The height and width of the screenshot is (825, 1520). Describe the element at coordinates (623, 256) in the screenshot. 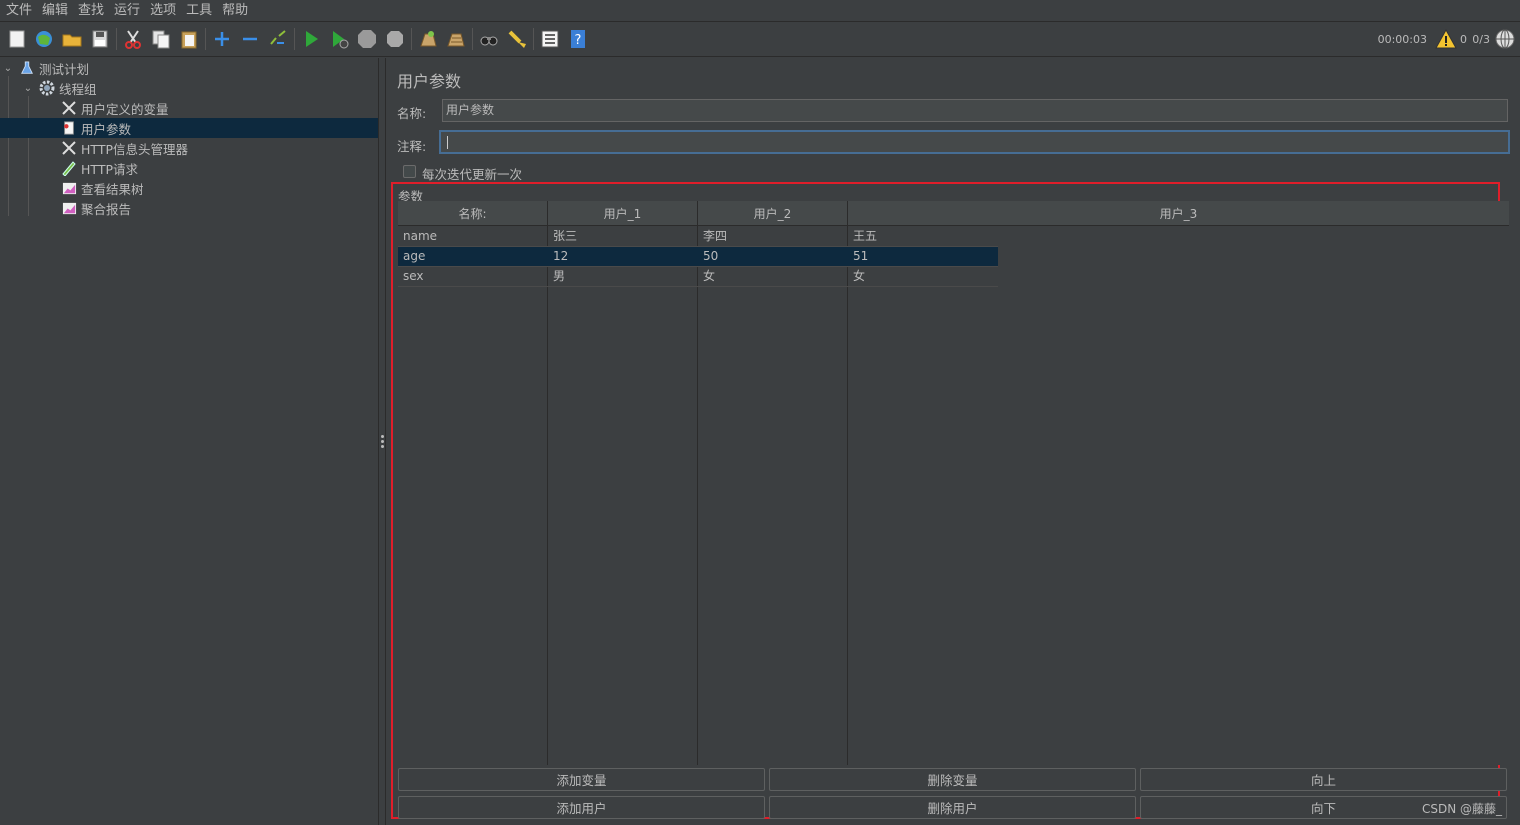

I see `table-cell: 12` at that location.